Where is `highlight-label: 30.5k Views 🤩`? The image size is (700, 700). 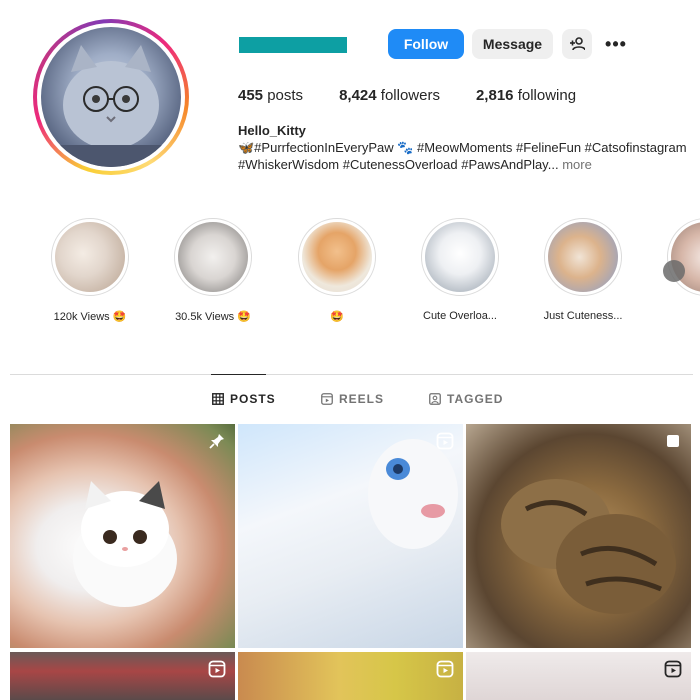 highlight-label: 30.5k Views 🤩 is located at coordinates (213, 317).